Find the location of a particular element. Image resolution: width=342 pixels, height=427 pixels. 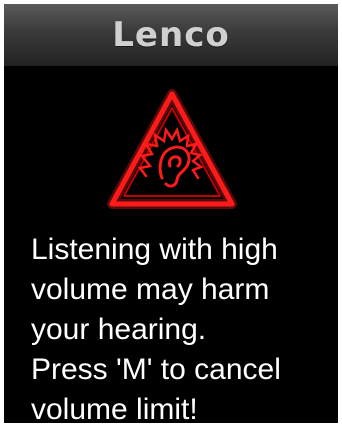

header-bar: Lenco is located at coordinates (171, 35).